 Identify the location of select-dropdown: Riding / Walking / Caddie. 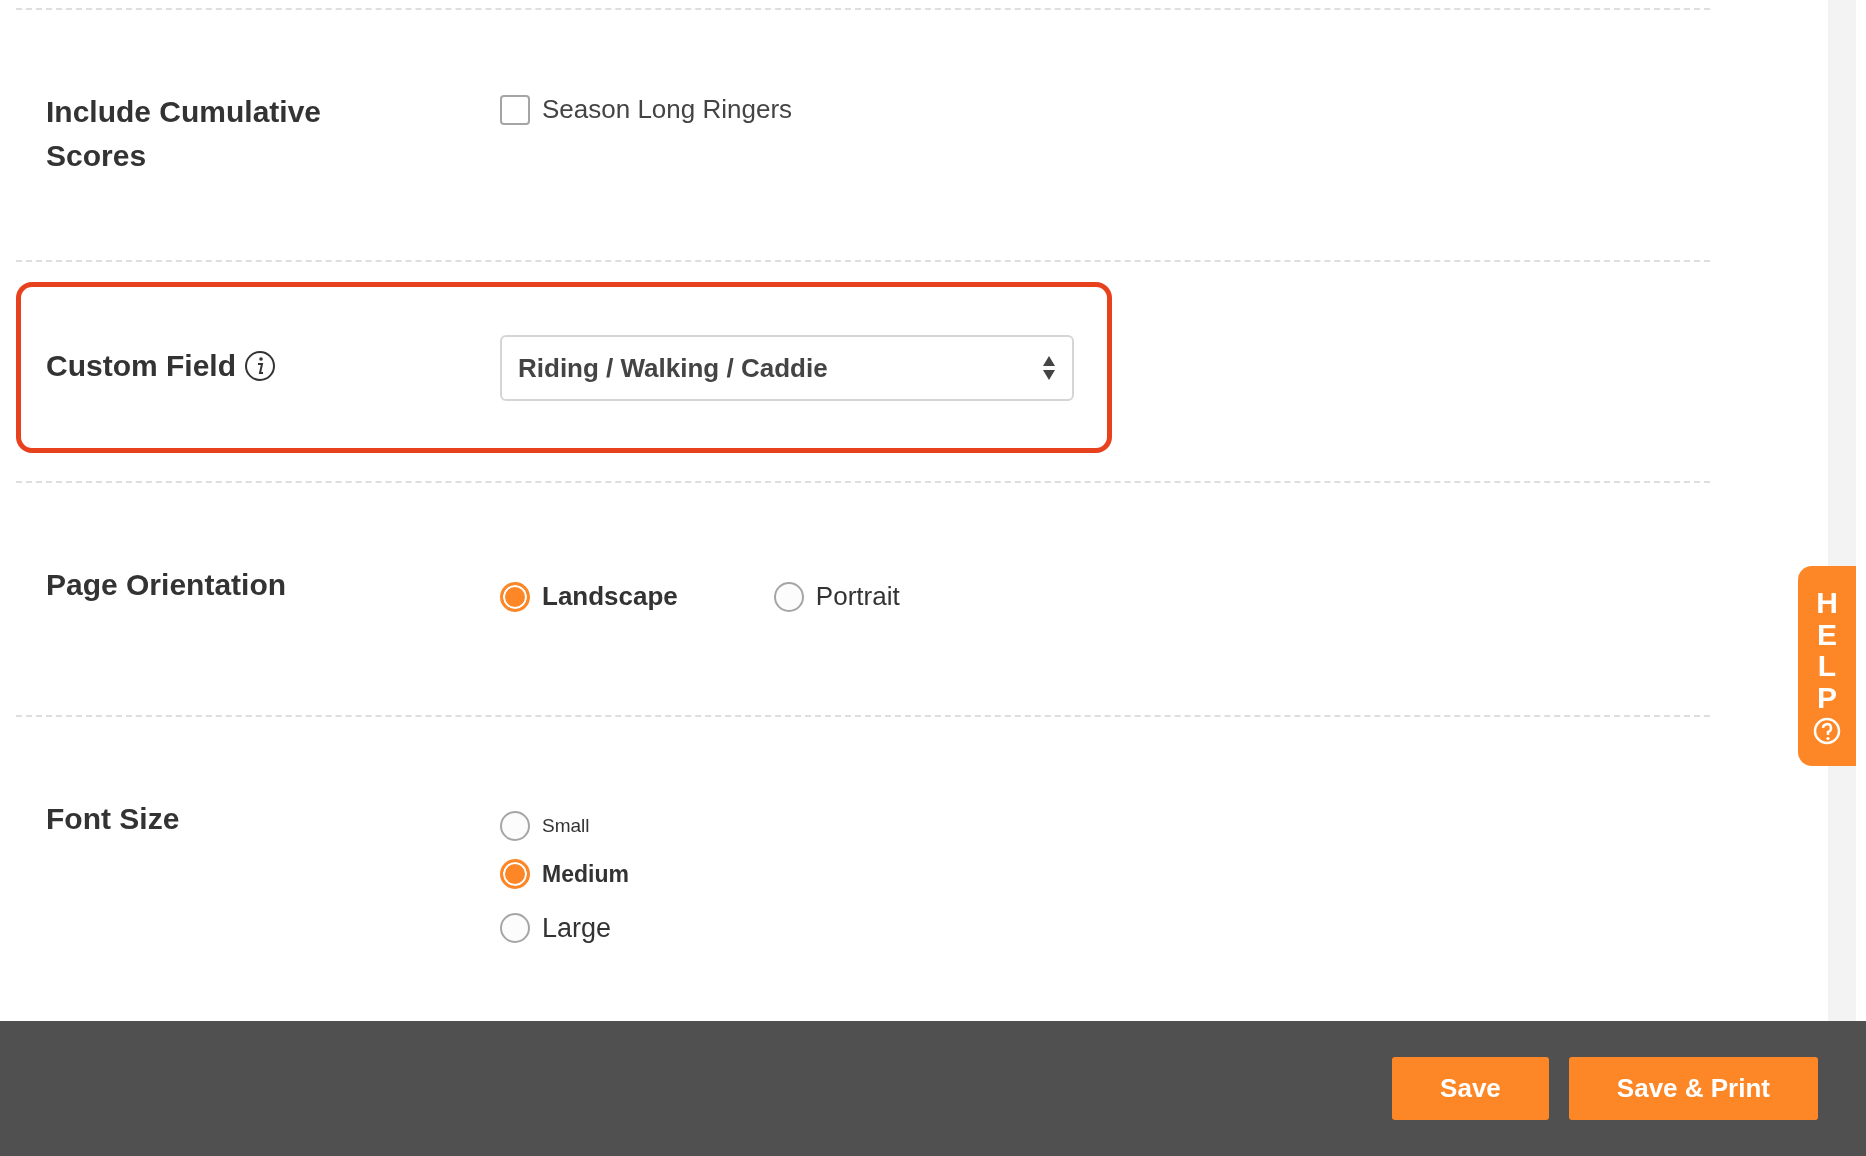
(787, 368).